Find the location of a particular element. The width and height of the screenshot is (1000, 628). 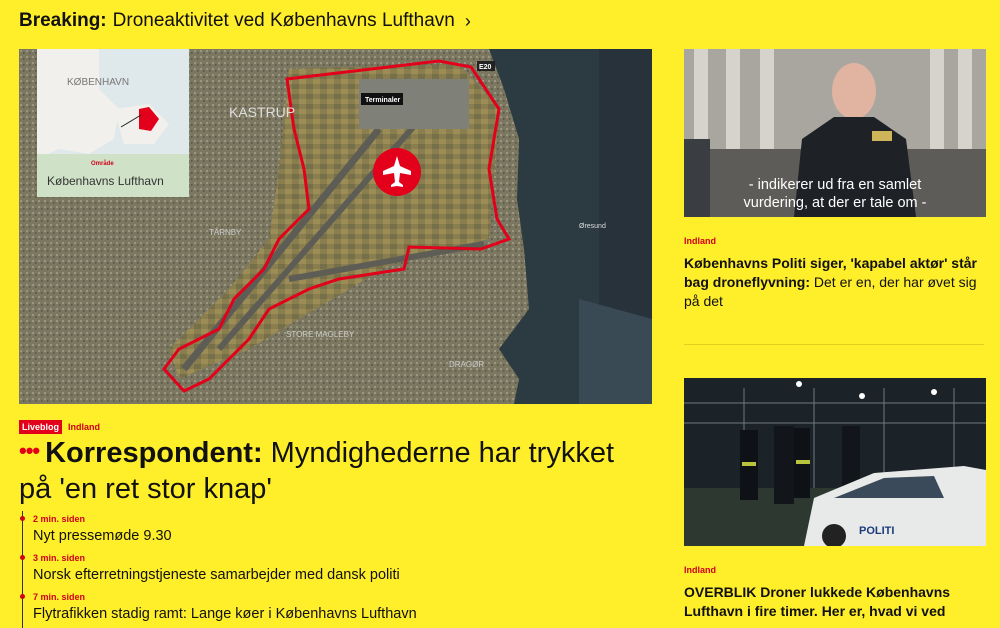

map-label-kastrup: KASTRUP is located at coordinates (262, 112).